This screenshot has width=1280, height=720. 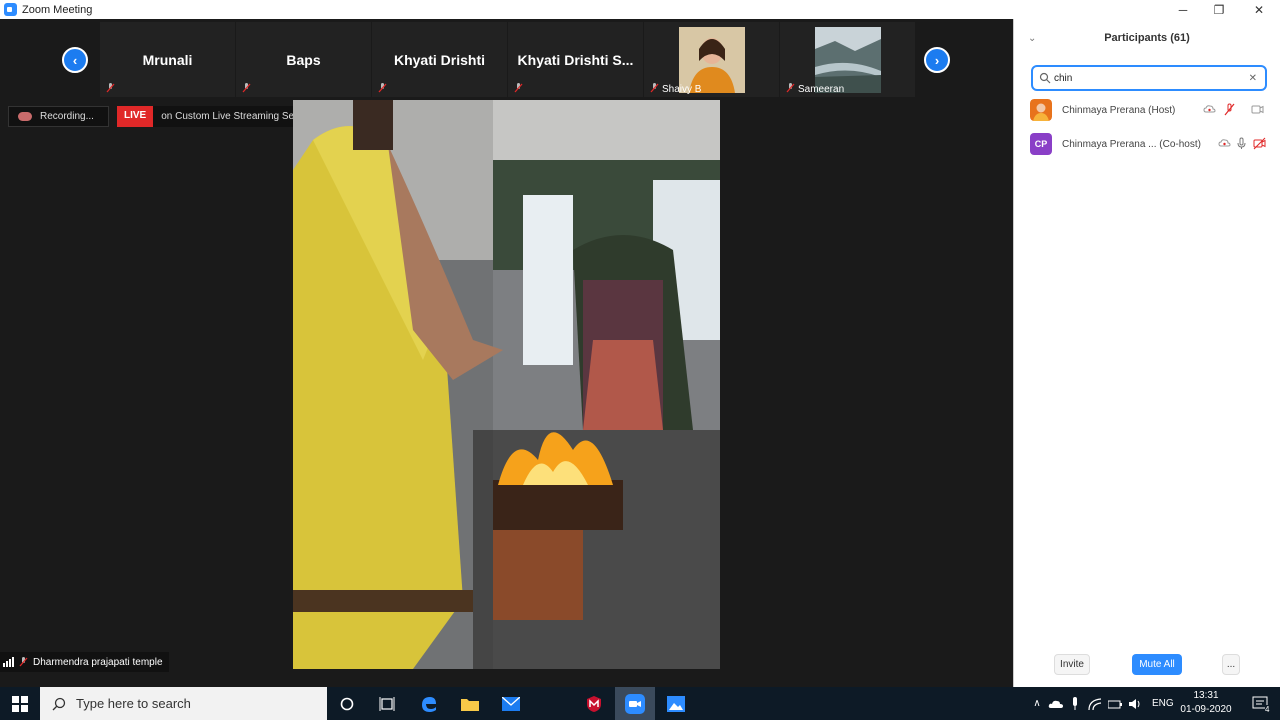 I want to click on participant-avatar, so click(x=1041, y=110).